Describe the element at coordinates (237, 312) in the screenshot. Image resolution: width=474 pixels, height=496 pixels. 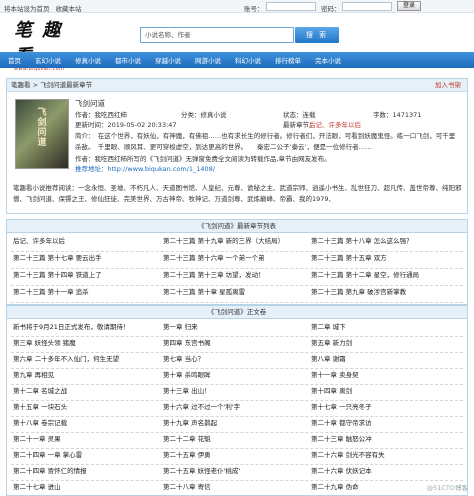
I see `main-section-title: 《飞剑问道》正文卷` at that location.